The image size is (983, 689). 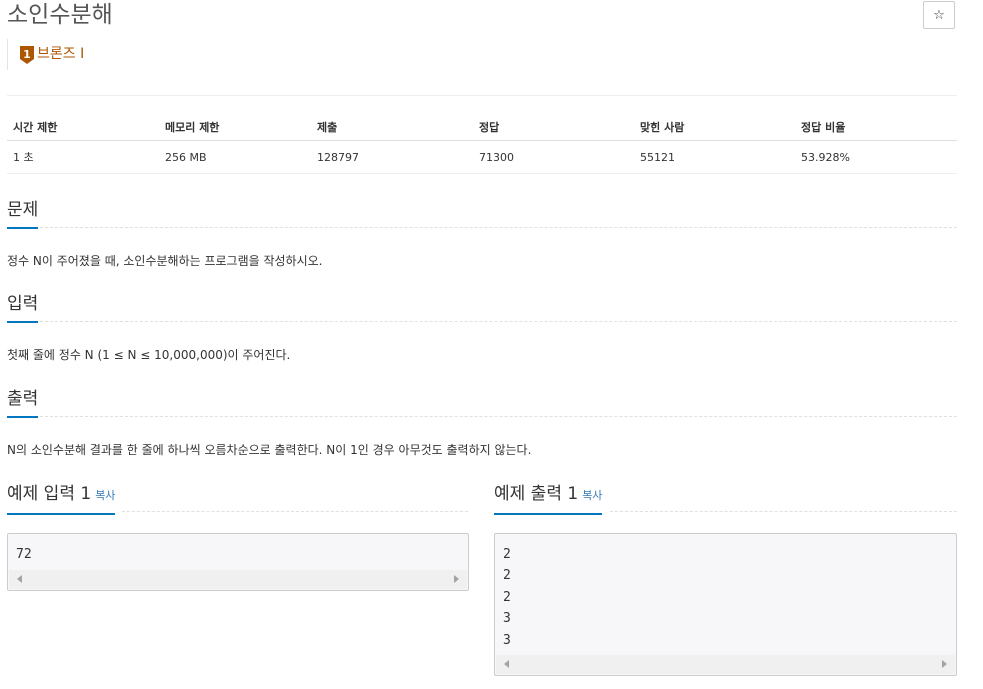 What do you see at coordinates (238, 549) in the screenshot?
I see `example-input-lines: 72` at bounding box center [238, 549].